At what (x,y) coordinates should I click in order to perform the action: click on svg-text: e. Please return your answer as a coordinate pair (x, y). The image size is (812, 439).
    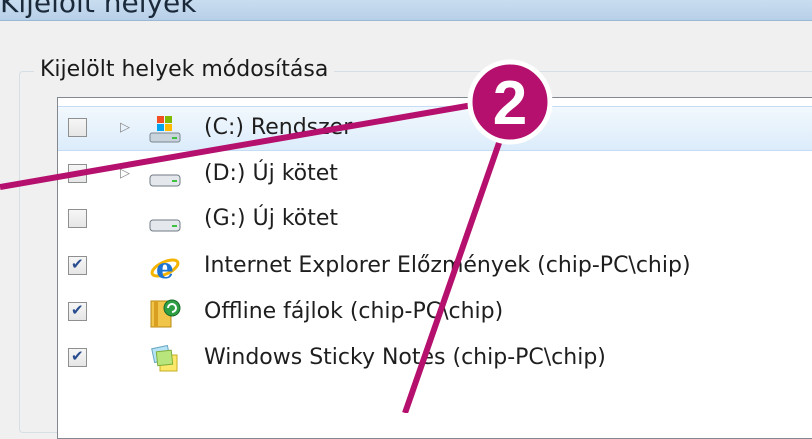
    Looking at the image, I should click on (165, 267).